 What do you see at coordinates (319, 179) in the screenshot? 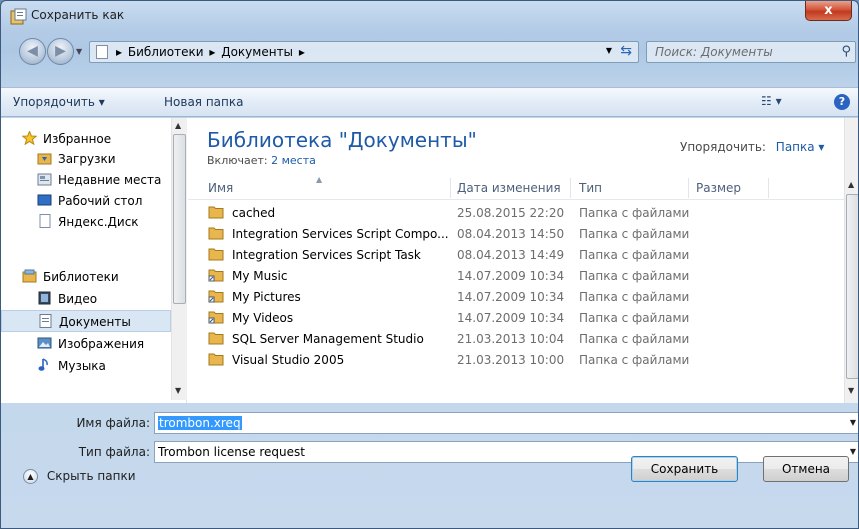
I see `sort-ascending-icon: ▲` at bounding box center [319, 179].